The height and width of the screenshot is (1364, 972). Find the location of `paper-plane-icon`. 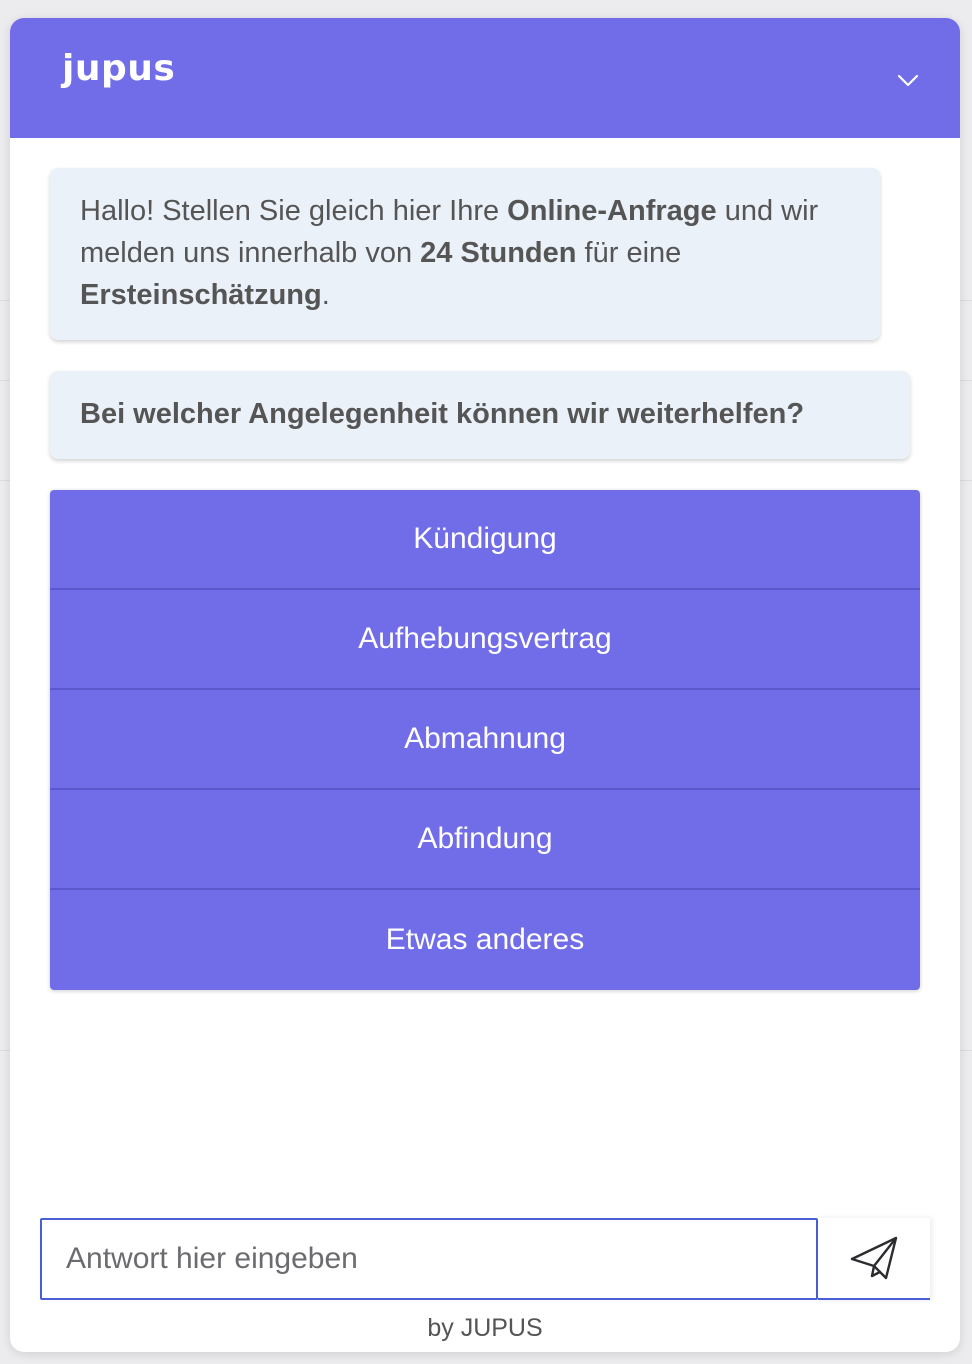

paper-plane-icon is located at coordinates (874, 1258).